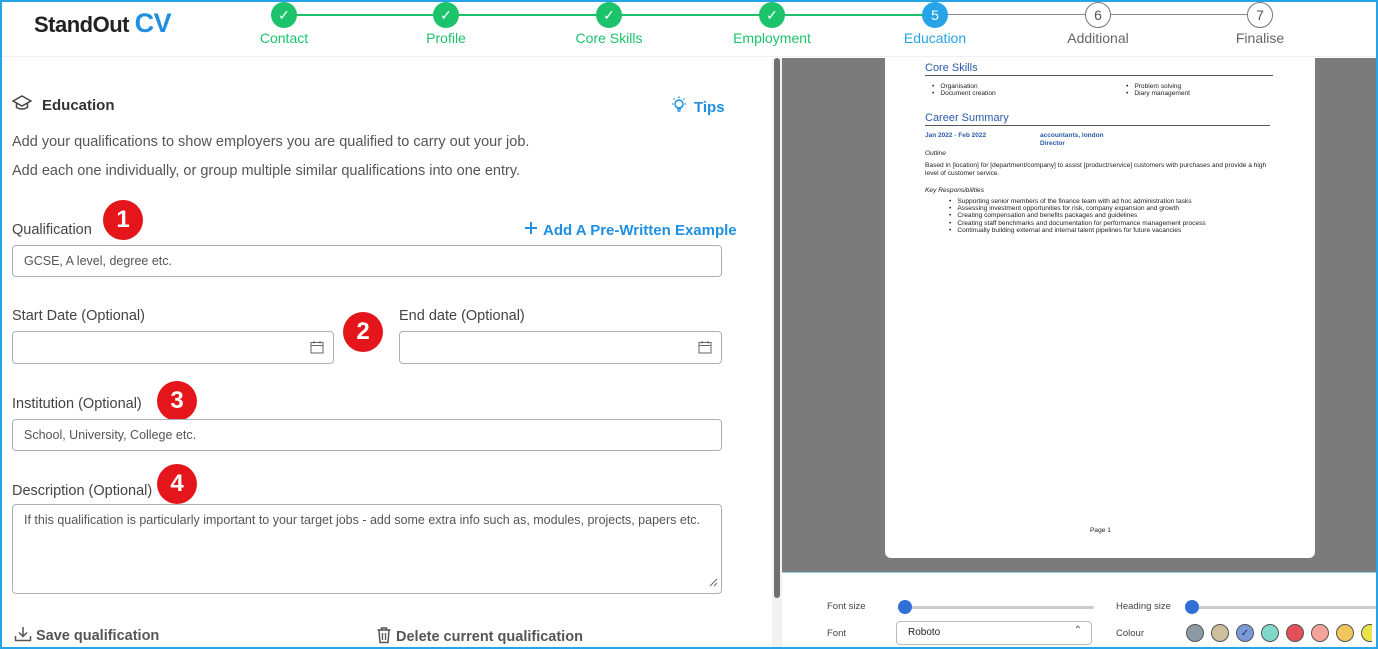 This screenshot has width=1378, height=649. I want to click on callout-badge-4: 4, so click(177, 484).